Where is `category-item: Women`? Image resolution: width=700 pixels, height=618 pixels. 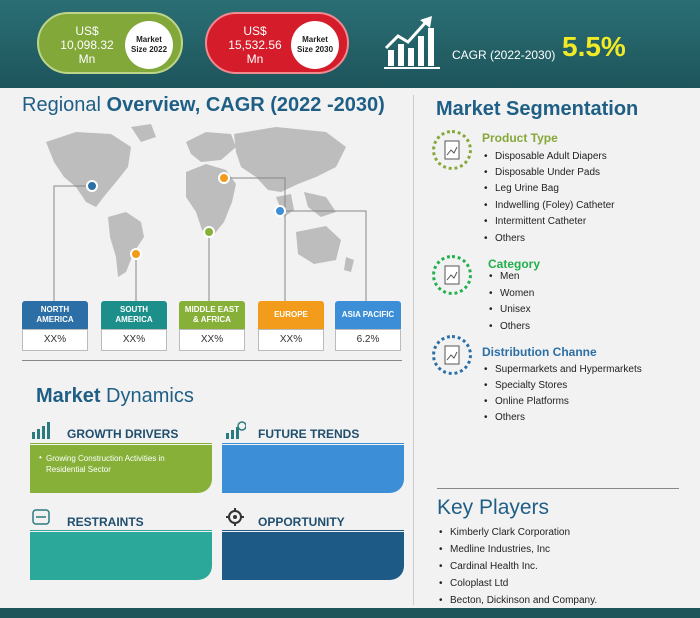 category-item: Women is located at coordinates (511, 293).